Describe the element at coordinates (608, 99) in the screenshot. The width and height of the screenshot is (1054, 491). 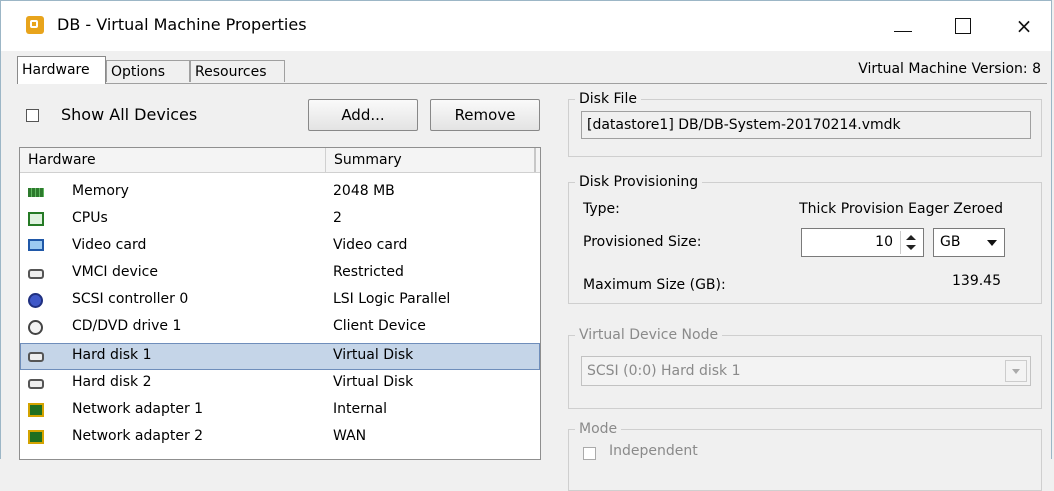
I see `disk-file-legend: Disk File` at that location.